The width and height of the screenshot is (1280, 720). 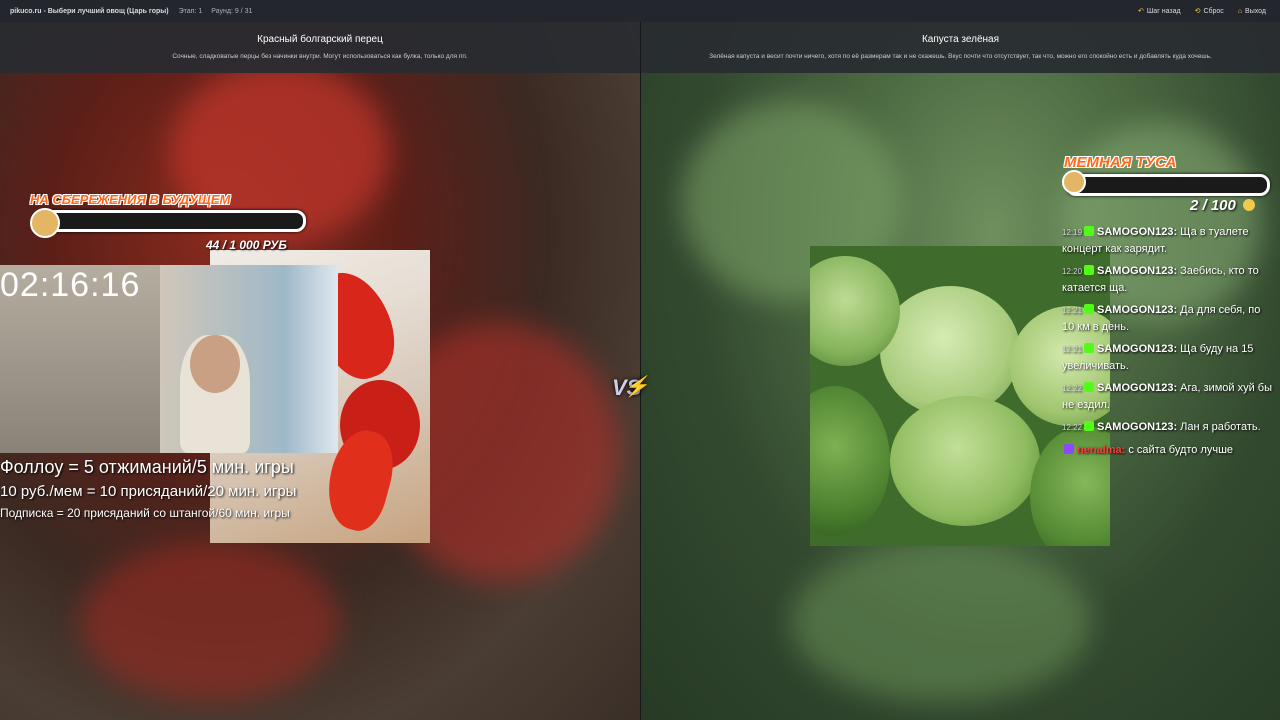 I want to click on bg-pepper-blur, so click(x=210, y=622).